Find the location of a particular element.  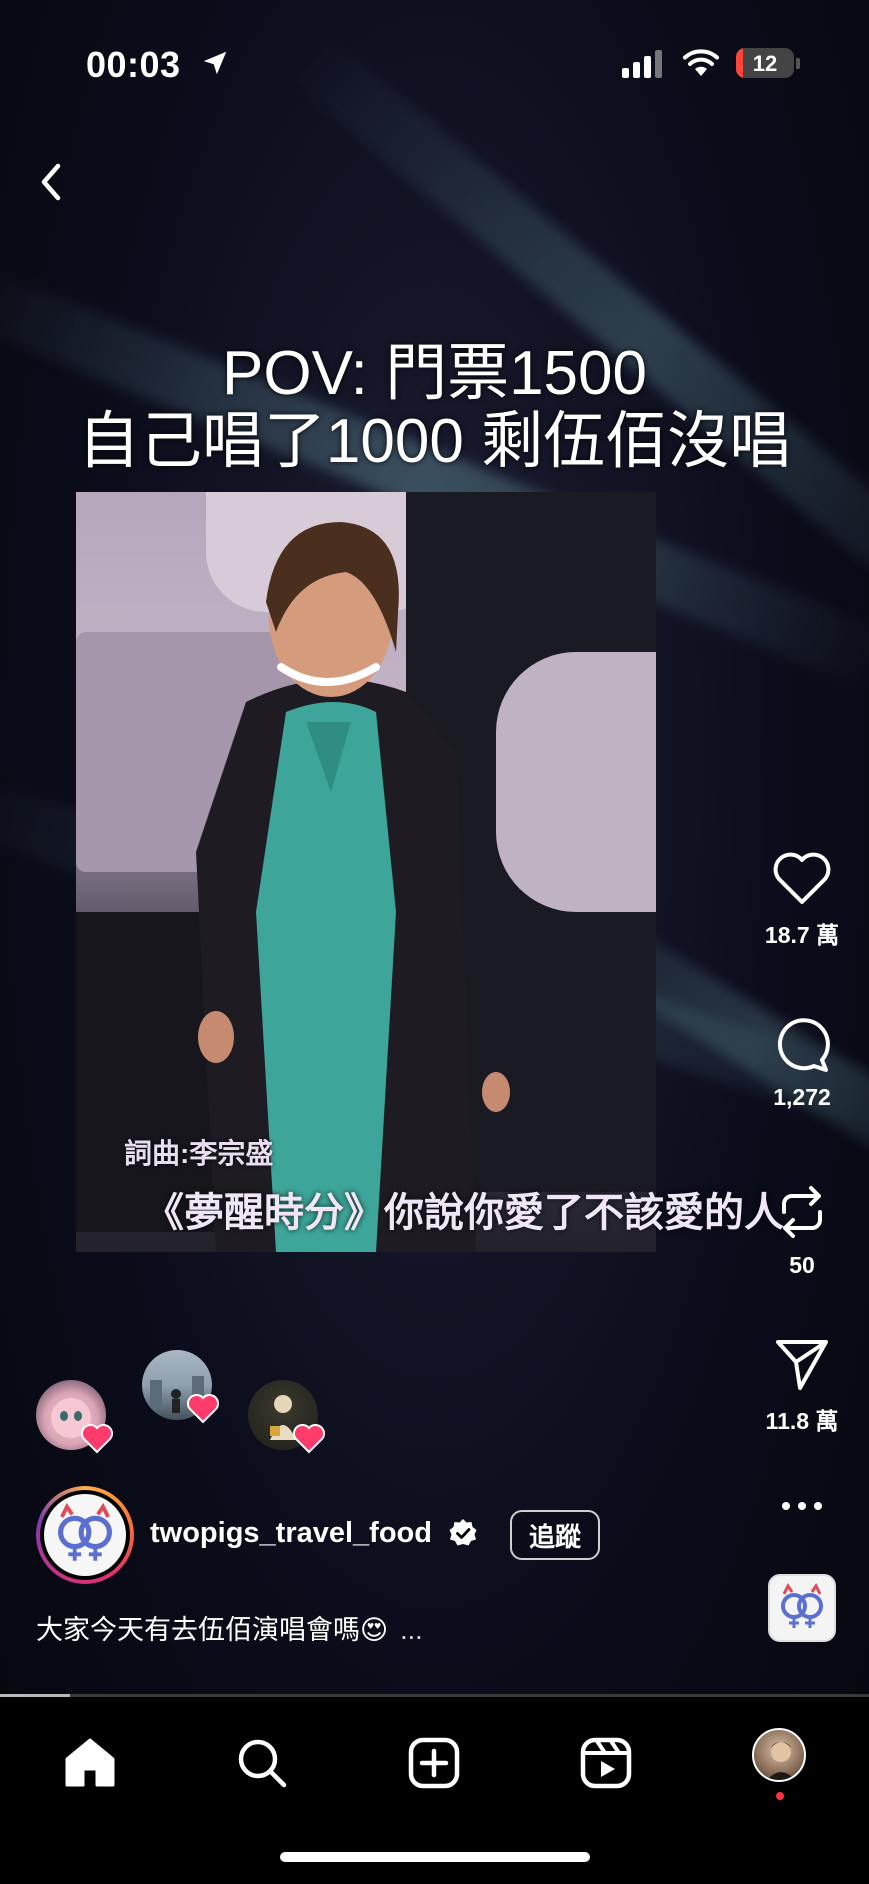

post-caption-text: 大家今天有去伍佰演唱會嗎😍 is located at coordinates (212, 1630).